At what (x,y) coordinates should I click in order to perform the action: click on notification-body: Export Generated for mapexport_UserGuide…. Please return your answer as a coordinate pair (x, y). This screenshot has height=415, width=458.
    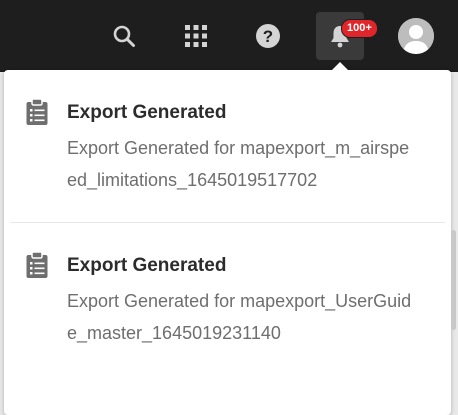
    Looking at the image, I should click on (239, 317).